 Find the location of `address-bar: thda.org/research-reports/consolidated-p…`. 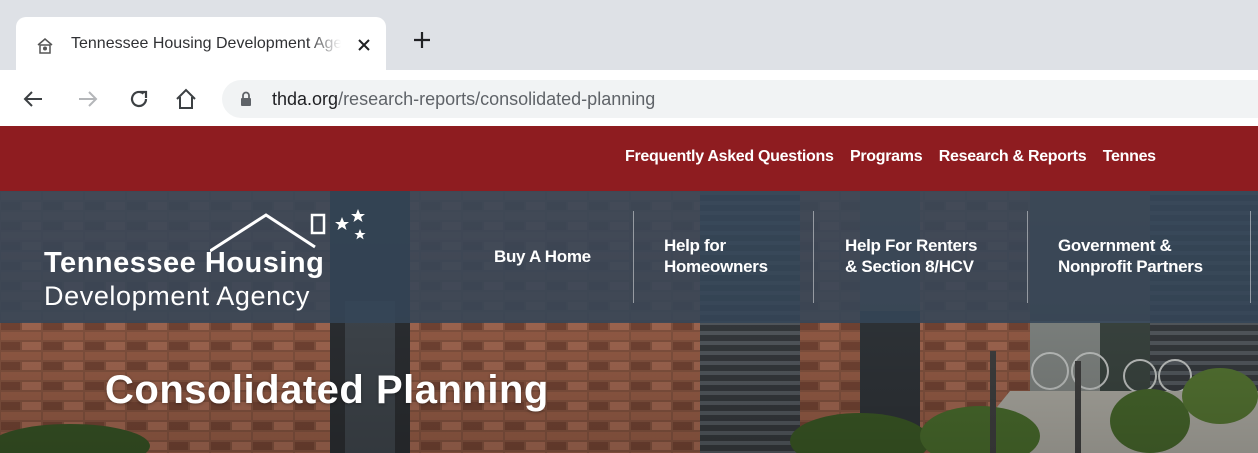

address-bar: thda.org/research-reports/consolidated-p… is located at coordinates (740, 99).